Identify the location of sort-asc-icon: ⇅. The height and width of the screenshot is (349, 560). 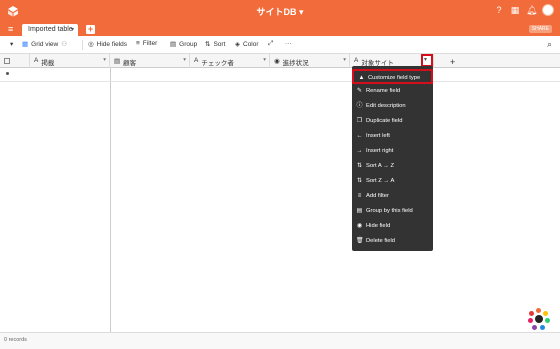
(359, 166).